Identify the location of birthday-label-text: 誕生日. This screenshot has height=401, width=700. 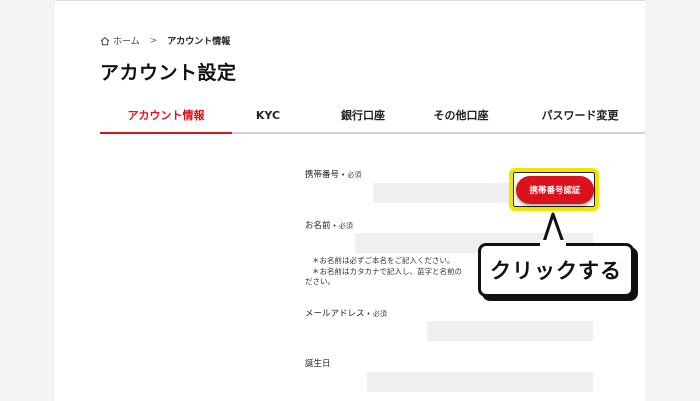
(318, 364).